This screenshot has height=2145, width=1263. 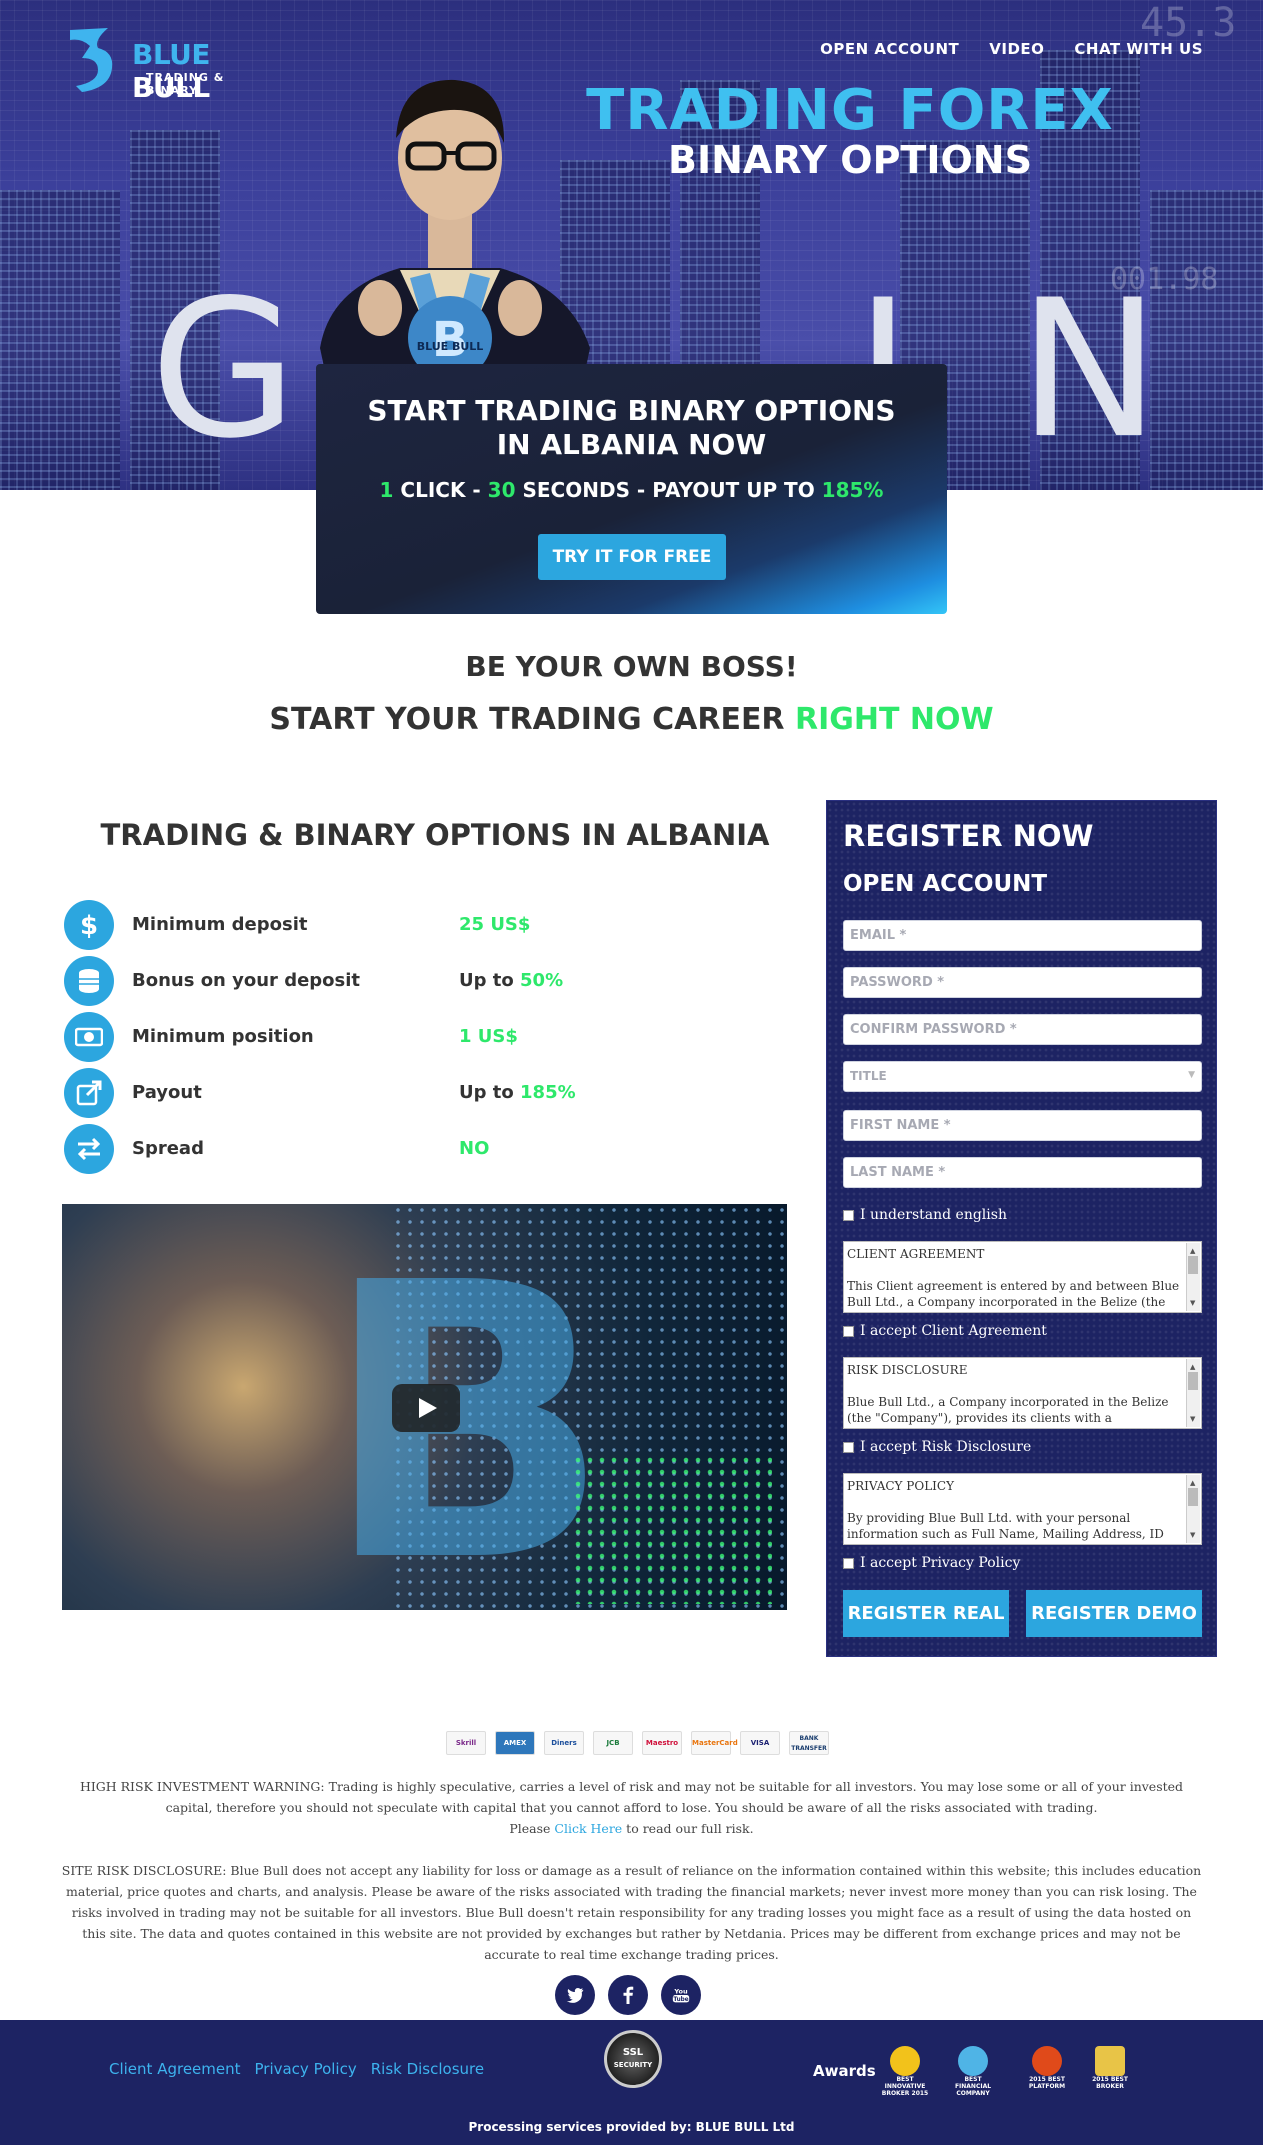 What do you see at coordinates (414, 926) in the screenshot?
I see `feature-row-min-deposit: $ Minimum deposit 25 US$` at bounding box center [414, 926].